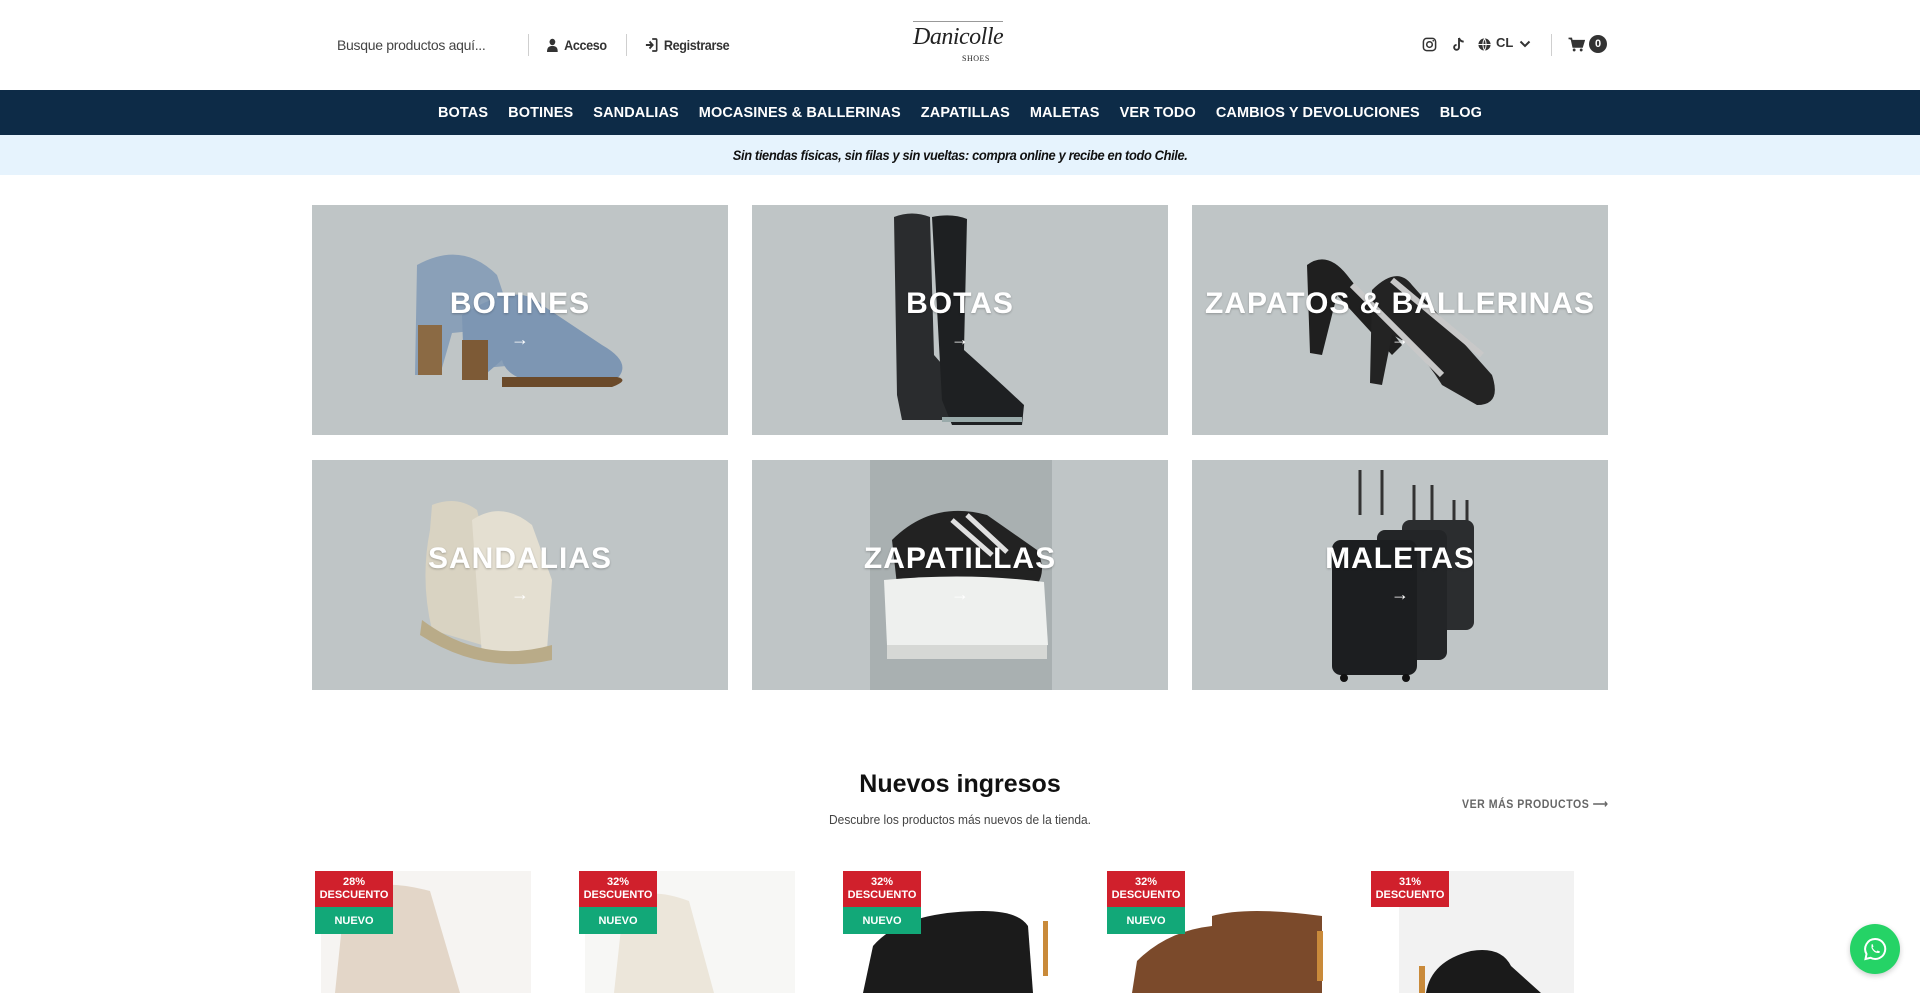  I want to click on view-more-label: VER MÁS PRODUCTOS, so click(1526, 804).